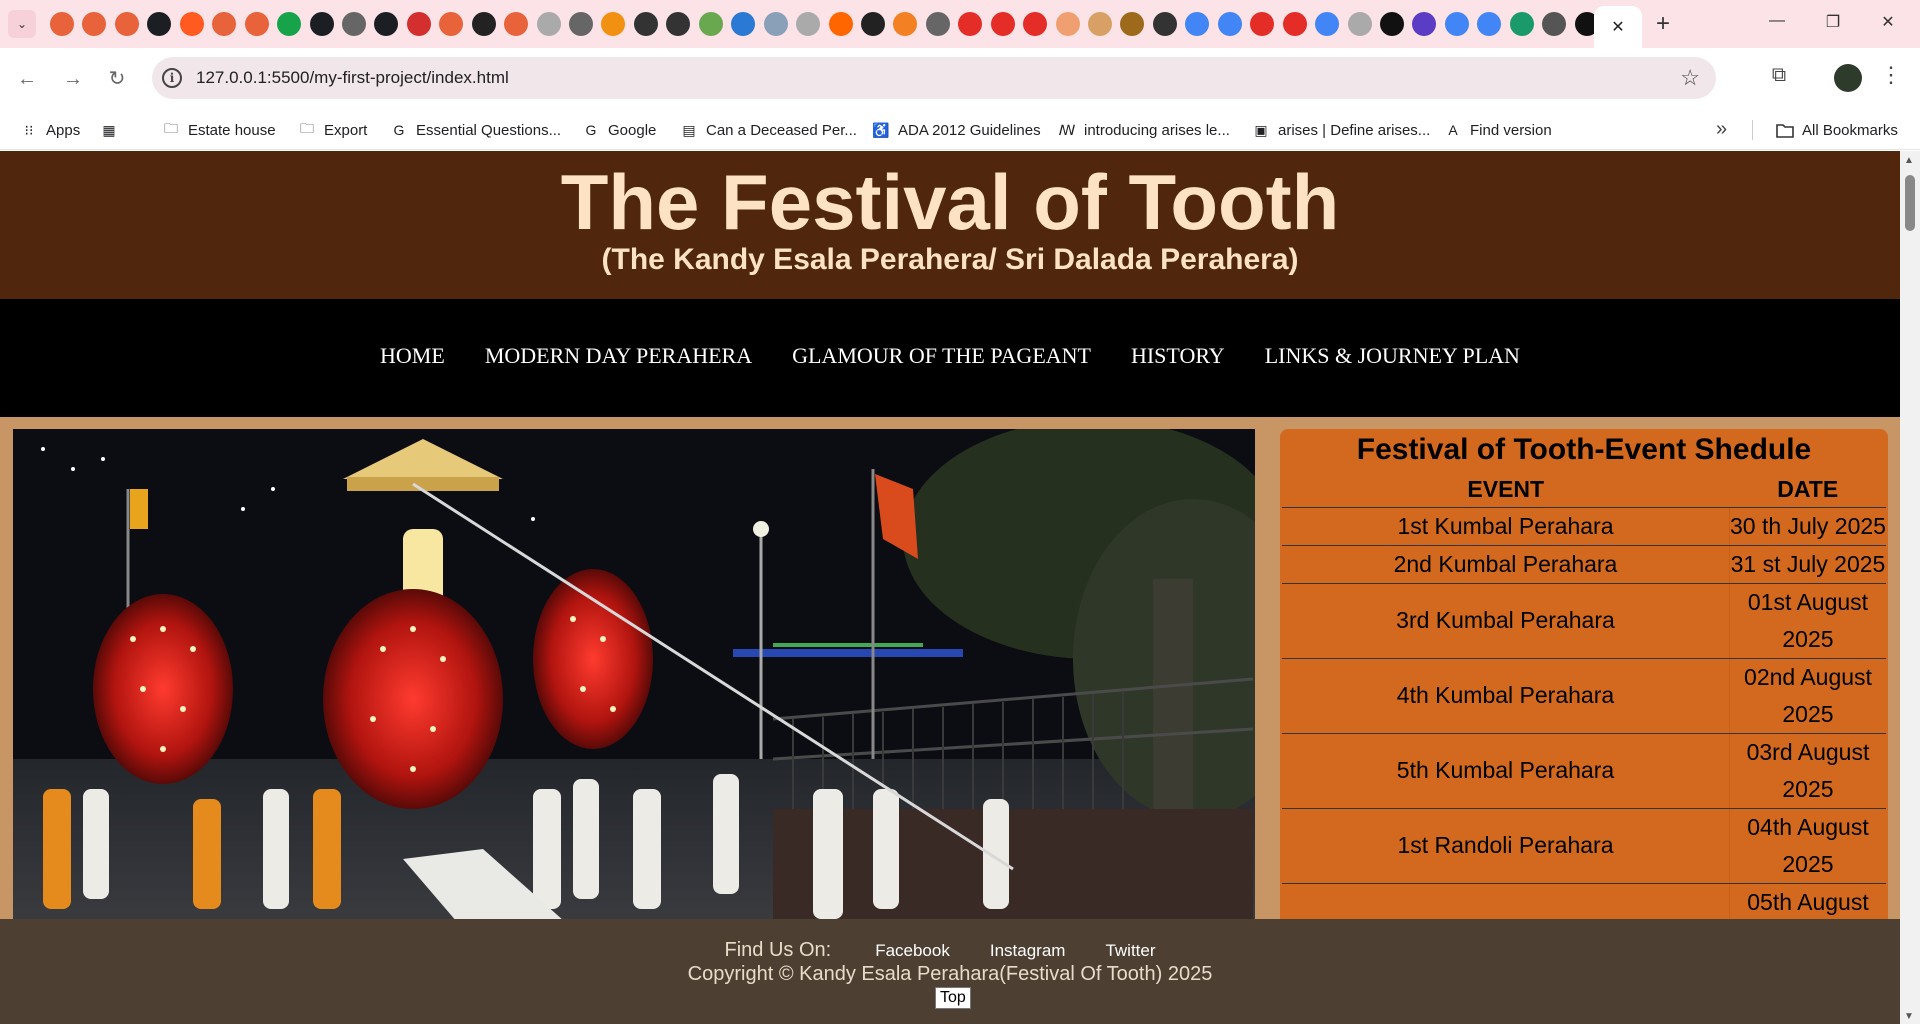  Describe the element at coordinates (1721, 129) in the screenshot. I see `more-bookmarks-chevron-icon: »` at that location.